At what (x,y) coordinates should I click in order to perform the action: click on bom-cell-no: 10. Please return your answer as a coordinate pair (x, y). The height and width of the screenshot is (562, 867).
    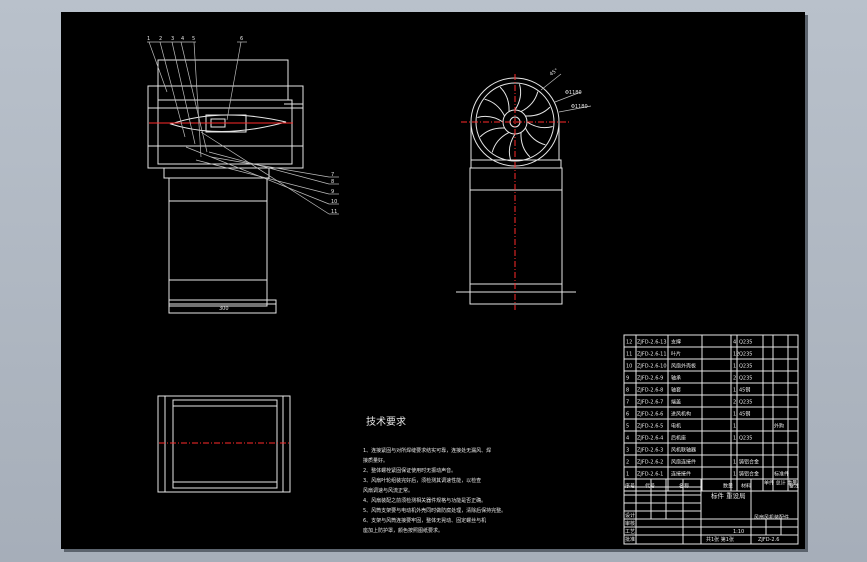
    Looking at the image, I should click on (629, 367).